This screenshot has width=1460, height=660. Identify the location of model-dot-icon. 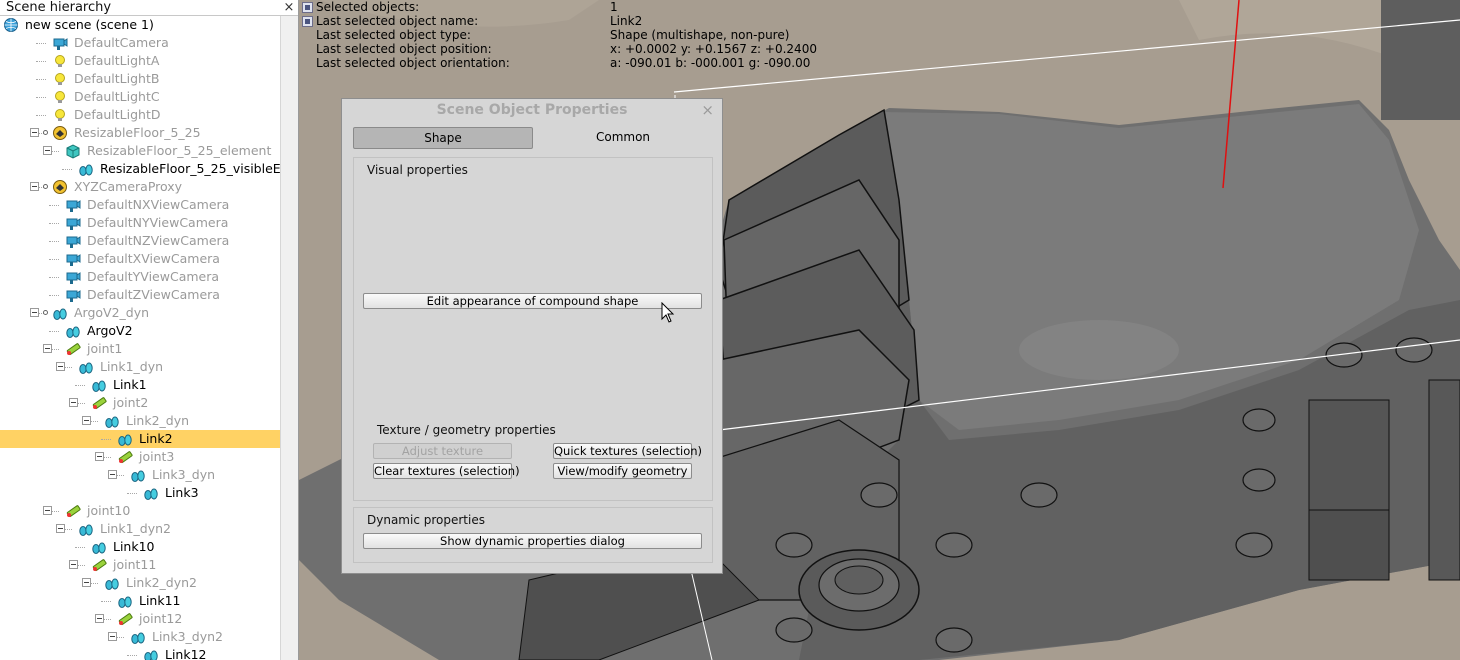
(45, 132).